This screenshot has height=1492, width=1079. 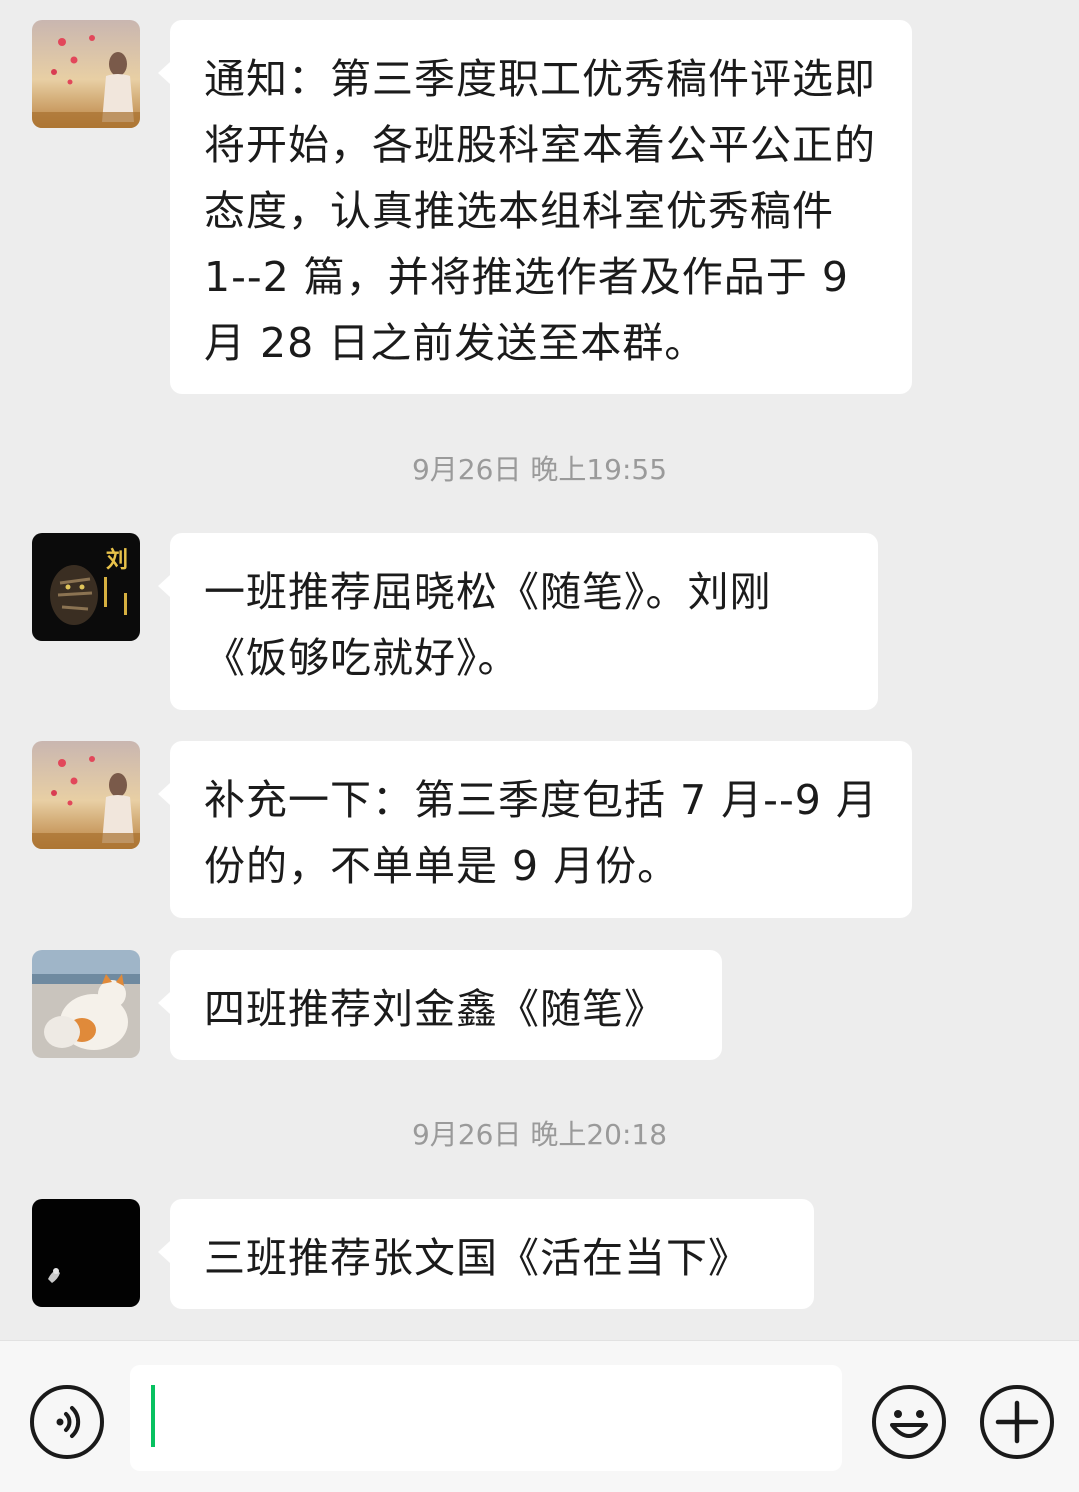 What do you see at coordinates (486, 1418) in the screenshot?
I see `message-input` at bounding box center [486, 1418].